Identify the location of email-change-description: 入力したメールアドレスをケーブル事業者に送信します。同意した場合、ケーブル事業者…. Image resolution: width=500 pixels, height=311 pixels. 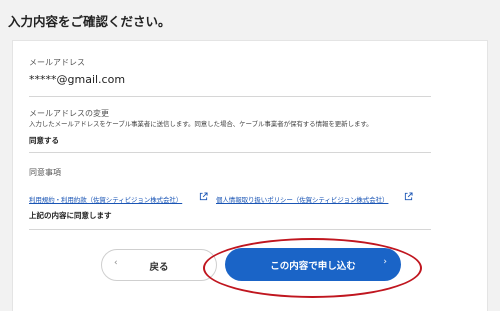
(201, 124).